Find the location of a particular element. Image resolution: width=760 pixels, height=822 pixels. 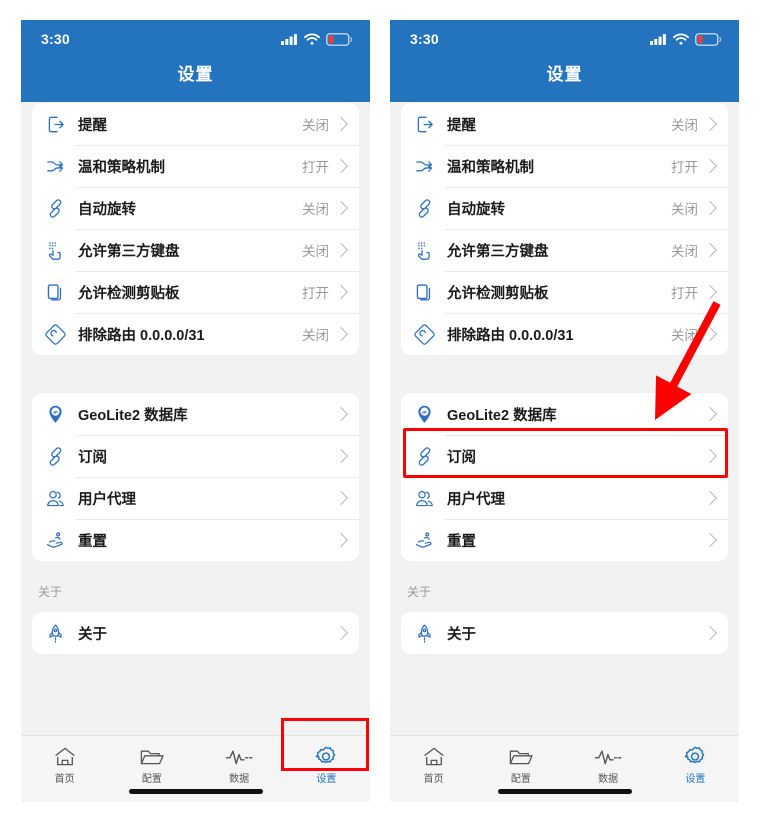

tab-label: 设置 is located at coordinates (326, 779).